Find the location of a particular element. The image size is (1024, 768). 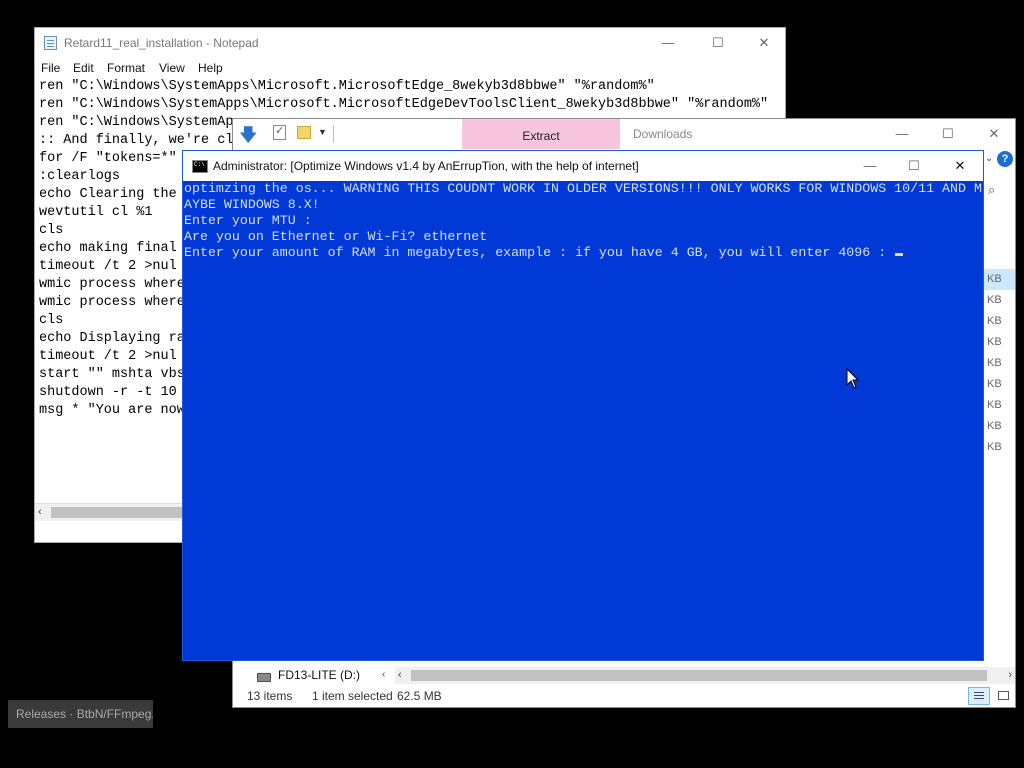

details-view-icon is located at coordinates (979, 696).